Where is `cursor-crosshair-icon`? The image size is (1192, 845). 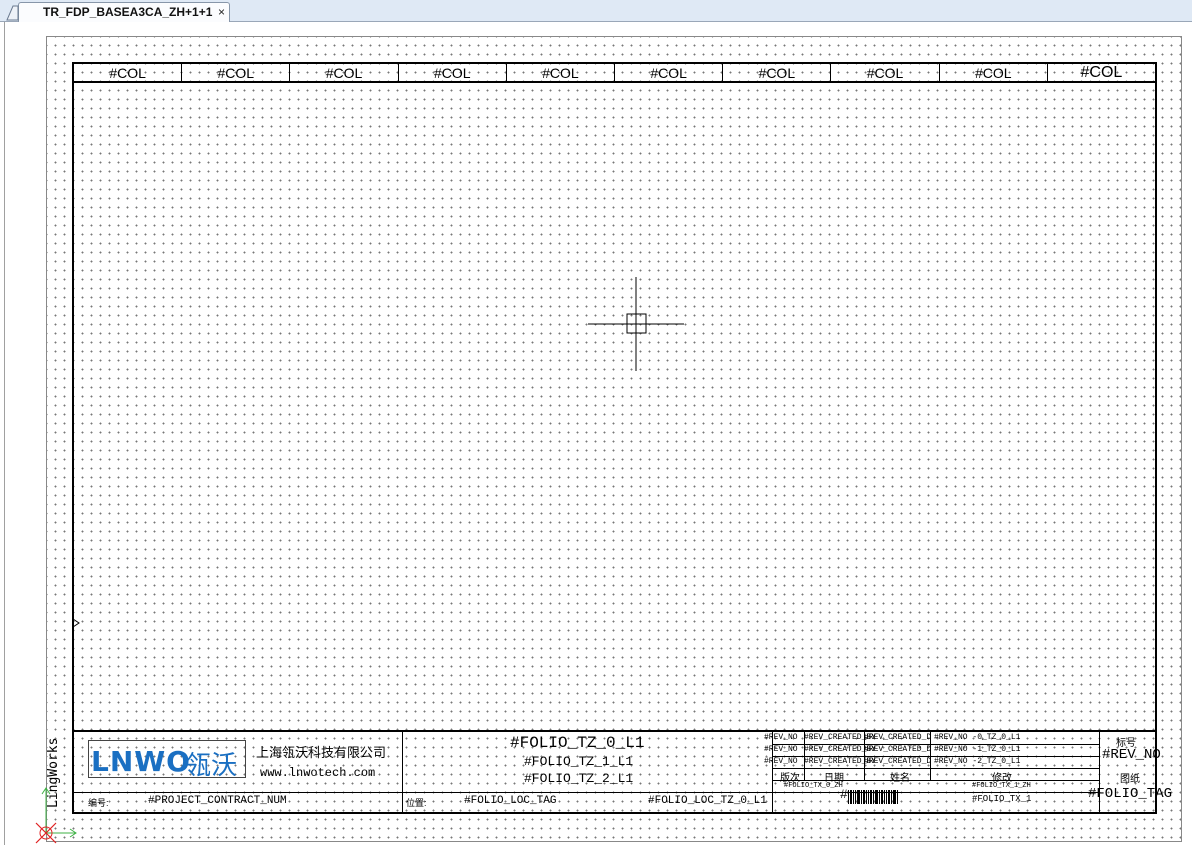 cursor-crosshair-icon is located at coordinates (636, 324).